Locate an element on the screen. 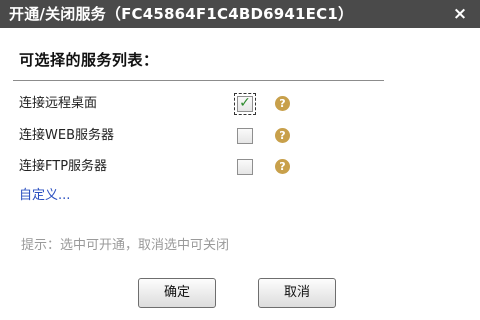 The height and width of the screenshot is (320, 480). heading-divider is located at coordinates (198, 80).